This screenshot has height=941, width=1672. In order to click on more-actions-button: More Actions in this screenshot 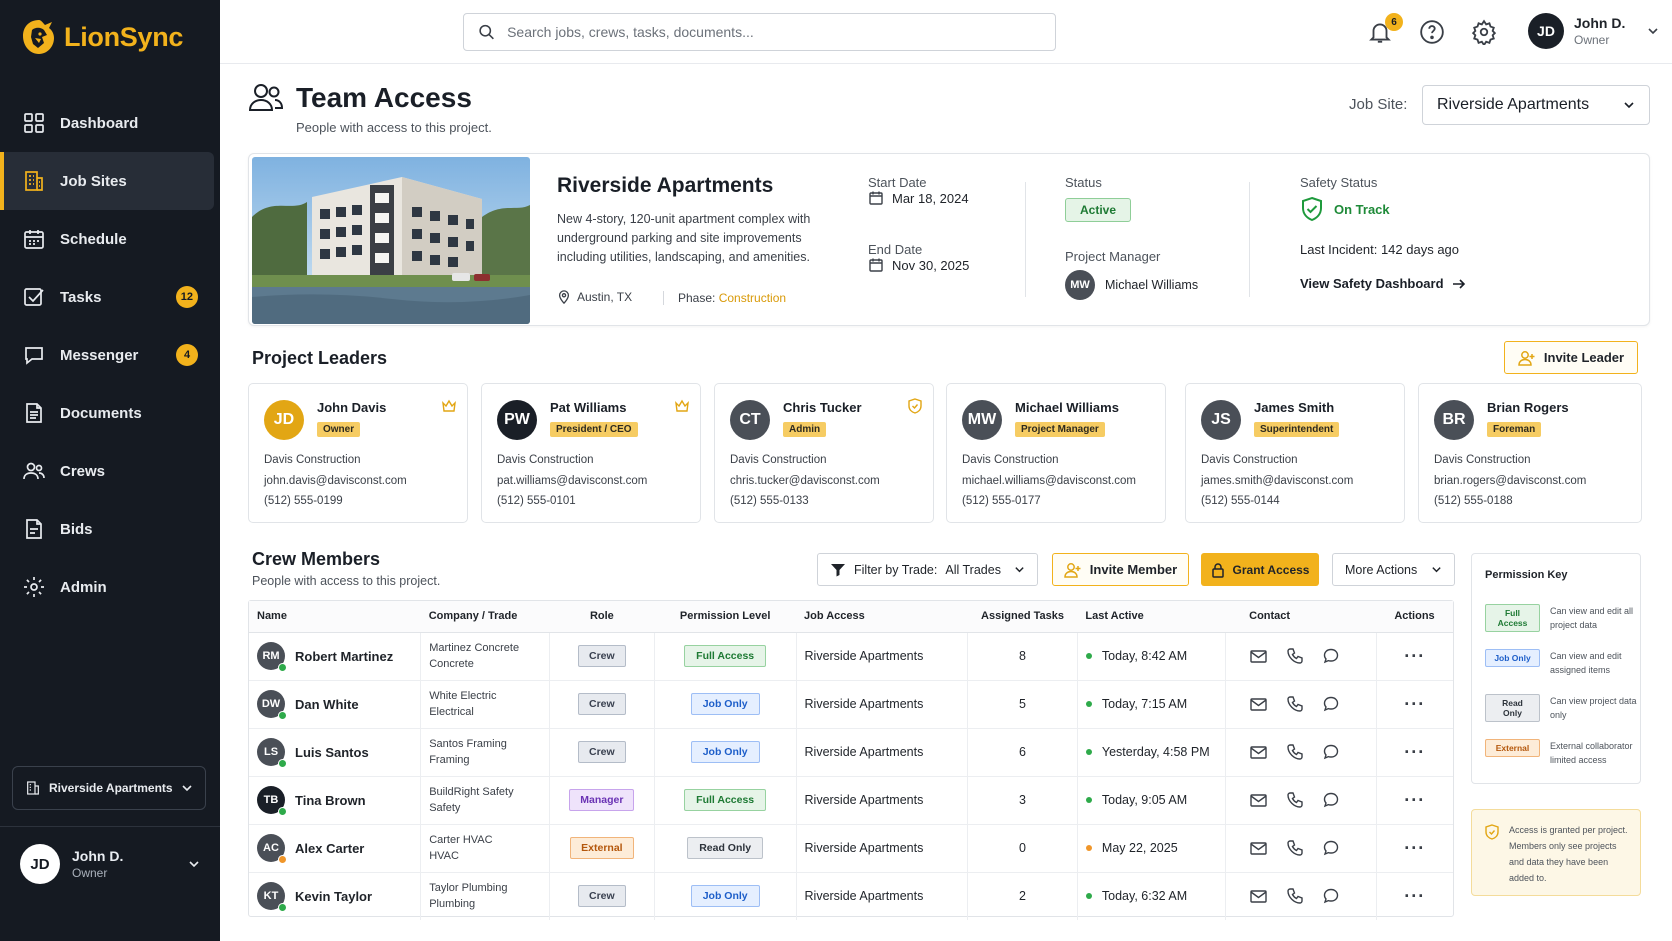, I will do `click(1393, 569)`.